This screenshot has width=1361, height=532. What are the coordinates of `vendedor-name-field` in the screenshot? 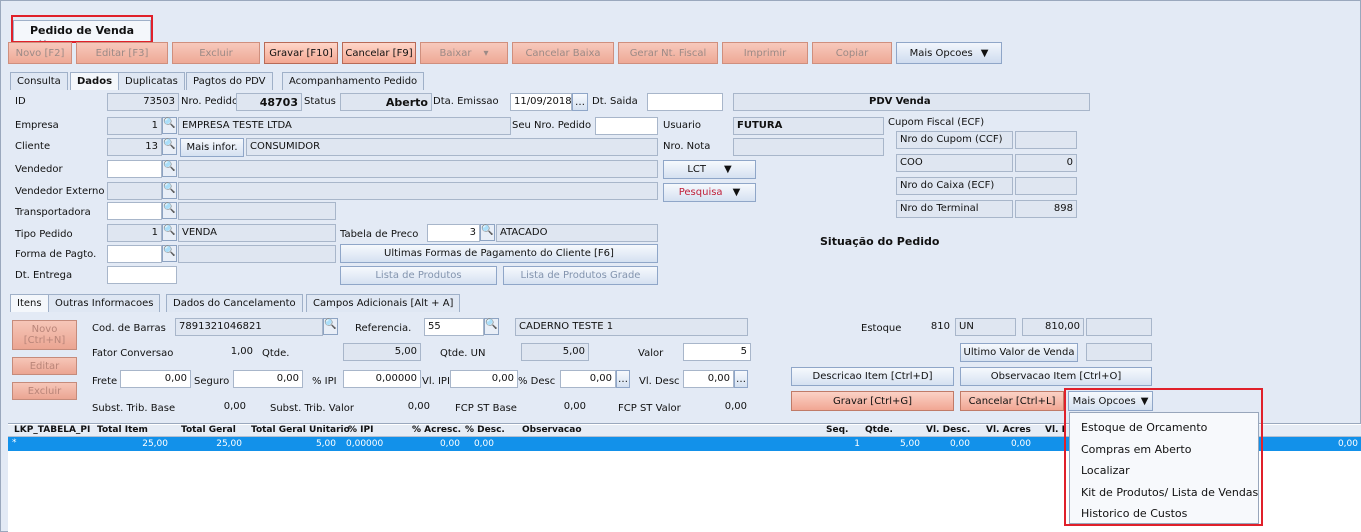 It's located at (418, 169).